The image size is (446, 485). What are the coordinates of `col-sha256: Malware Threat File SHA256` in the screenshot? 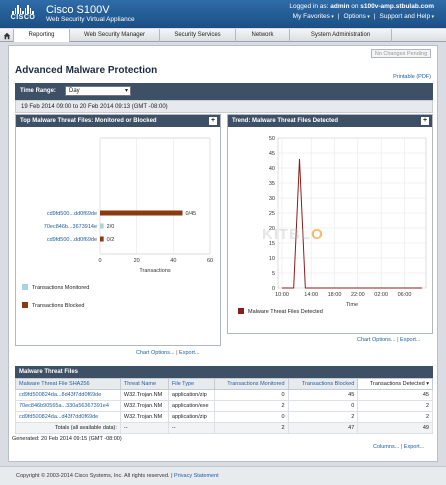 It's located at (68, 384).